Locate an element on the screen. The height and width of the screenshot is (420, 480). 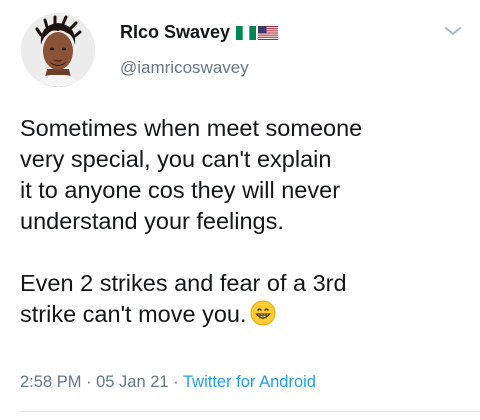
chevron-down-icon is located at coordinates (453, 31).